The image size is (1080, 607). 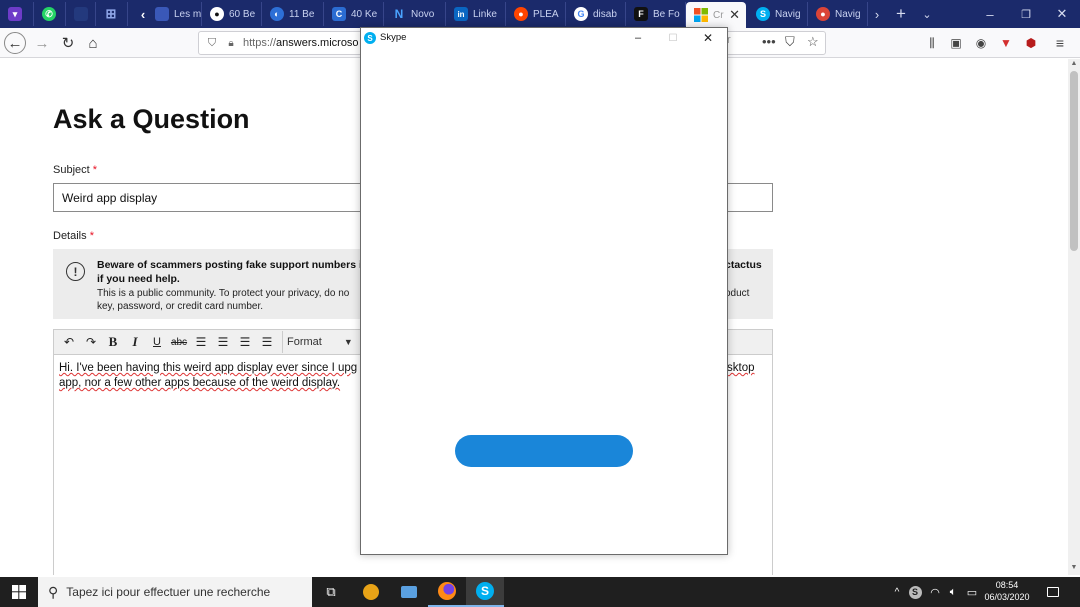 I want to click on tab-les-m: ‹ Les m, so click(x=165, y=14).